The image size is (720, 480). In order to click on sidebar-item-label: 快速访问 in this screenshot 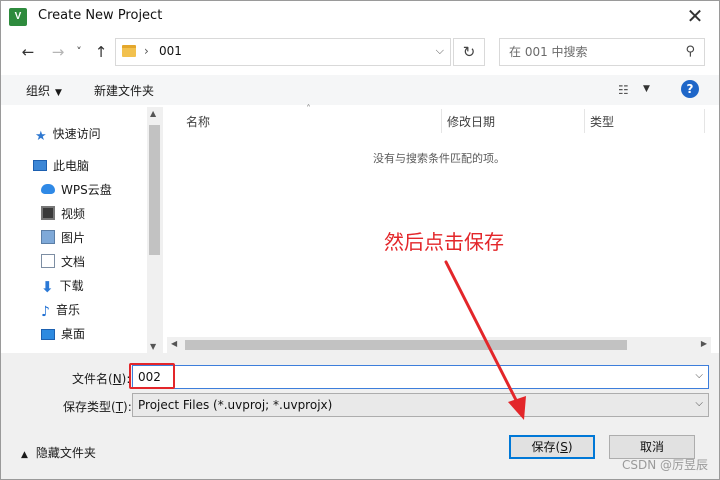, I will do `click(76, 134)`.